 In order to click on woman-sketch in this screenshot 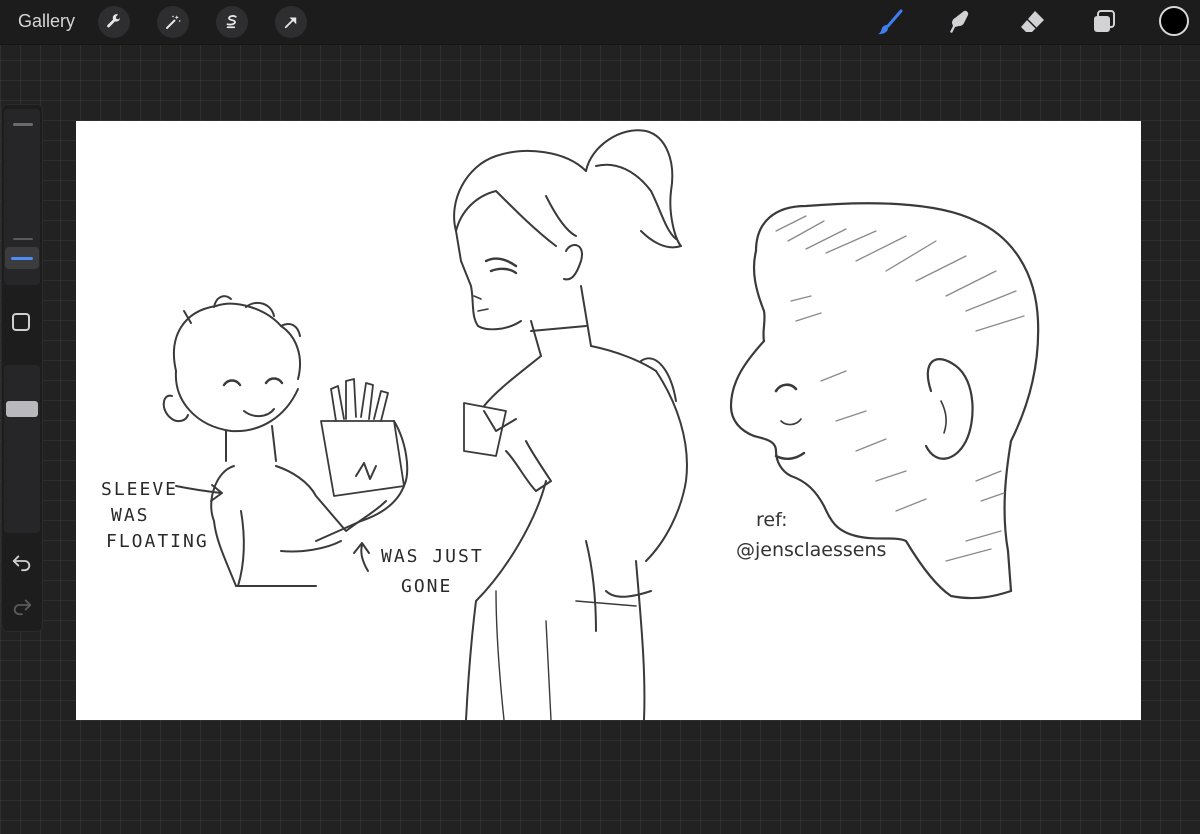, I will do `click(570, 424)`.